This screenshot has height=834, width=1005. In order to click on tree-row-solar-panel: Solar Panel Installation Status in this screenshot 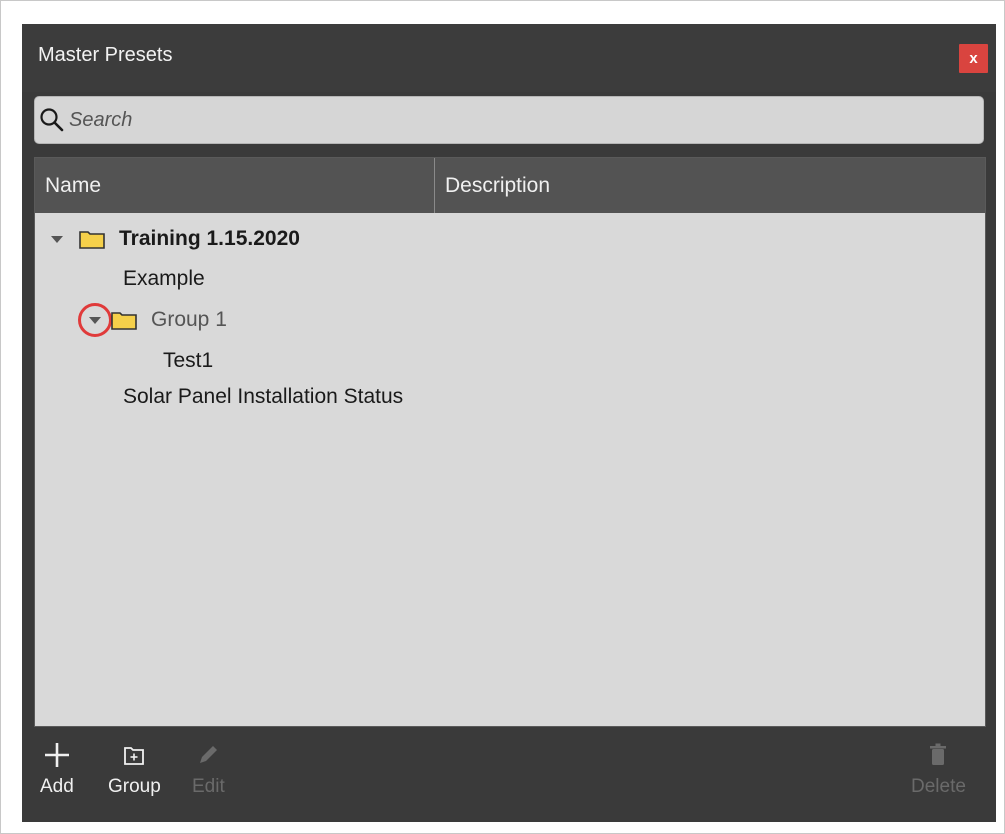, I will do `click(263, 397)`.